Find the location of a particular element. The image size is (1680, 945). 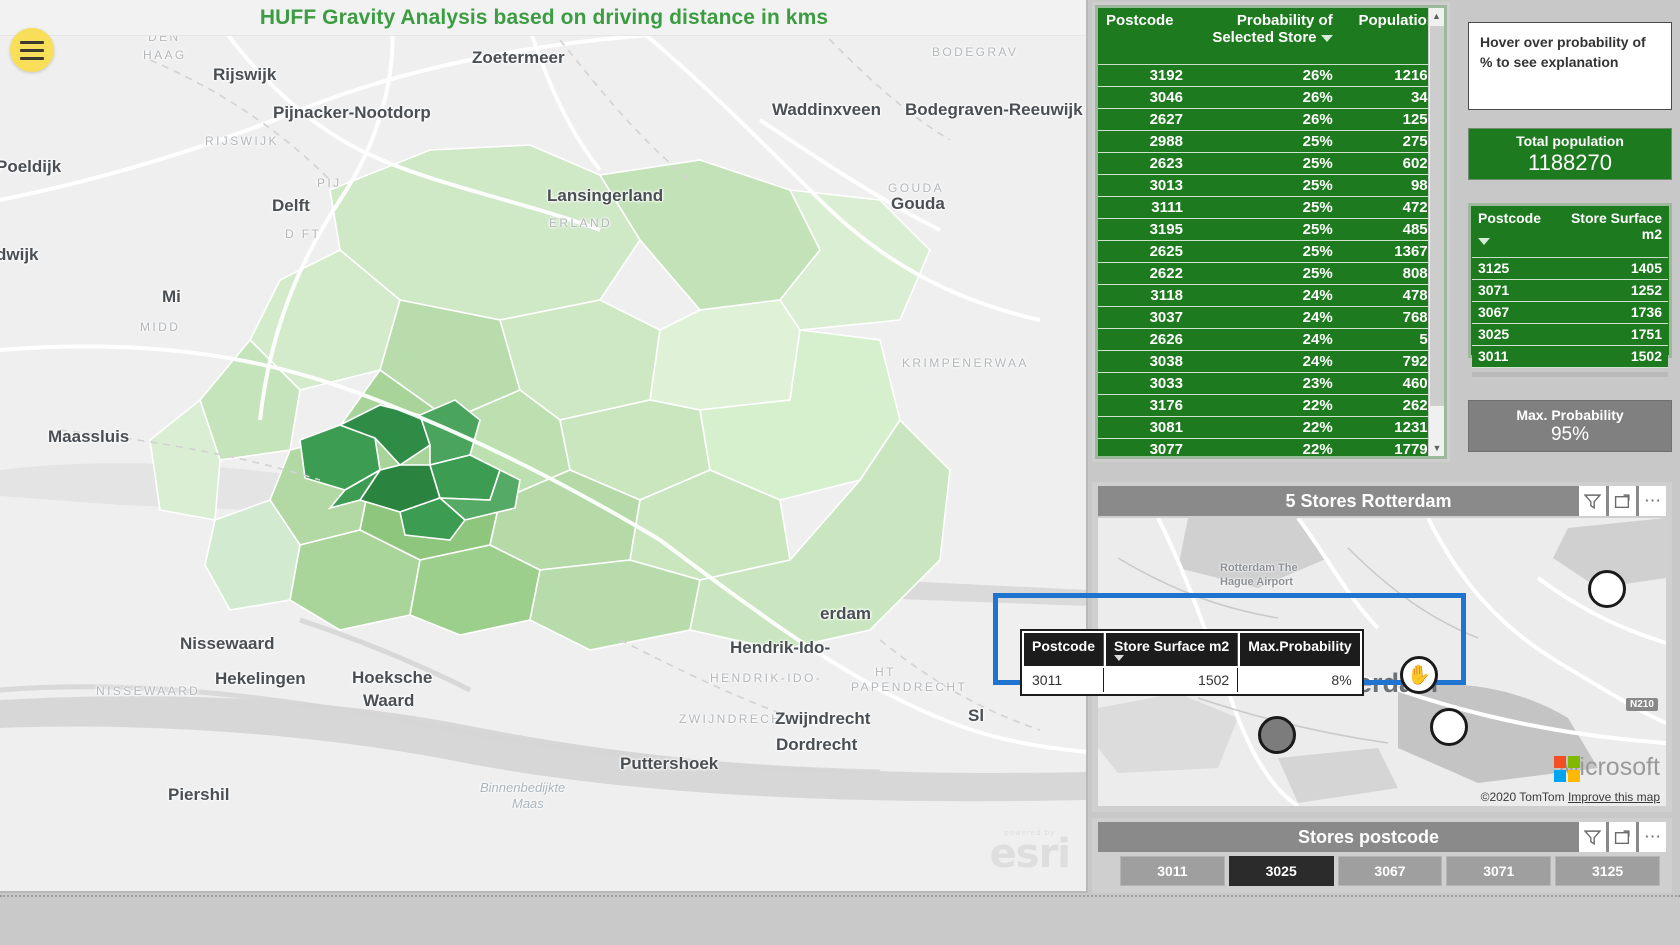

table-row: 2622 25% 8085 is located at coordinates (1271, 273).